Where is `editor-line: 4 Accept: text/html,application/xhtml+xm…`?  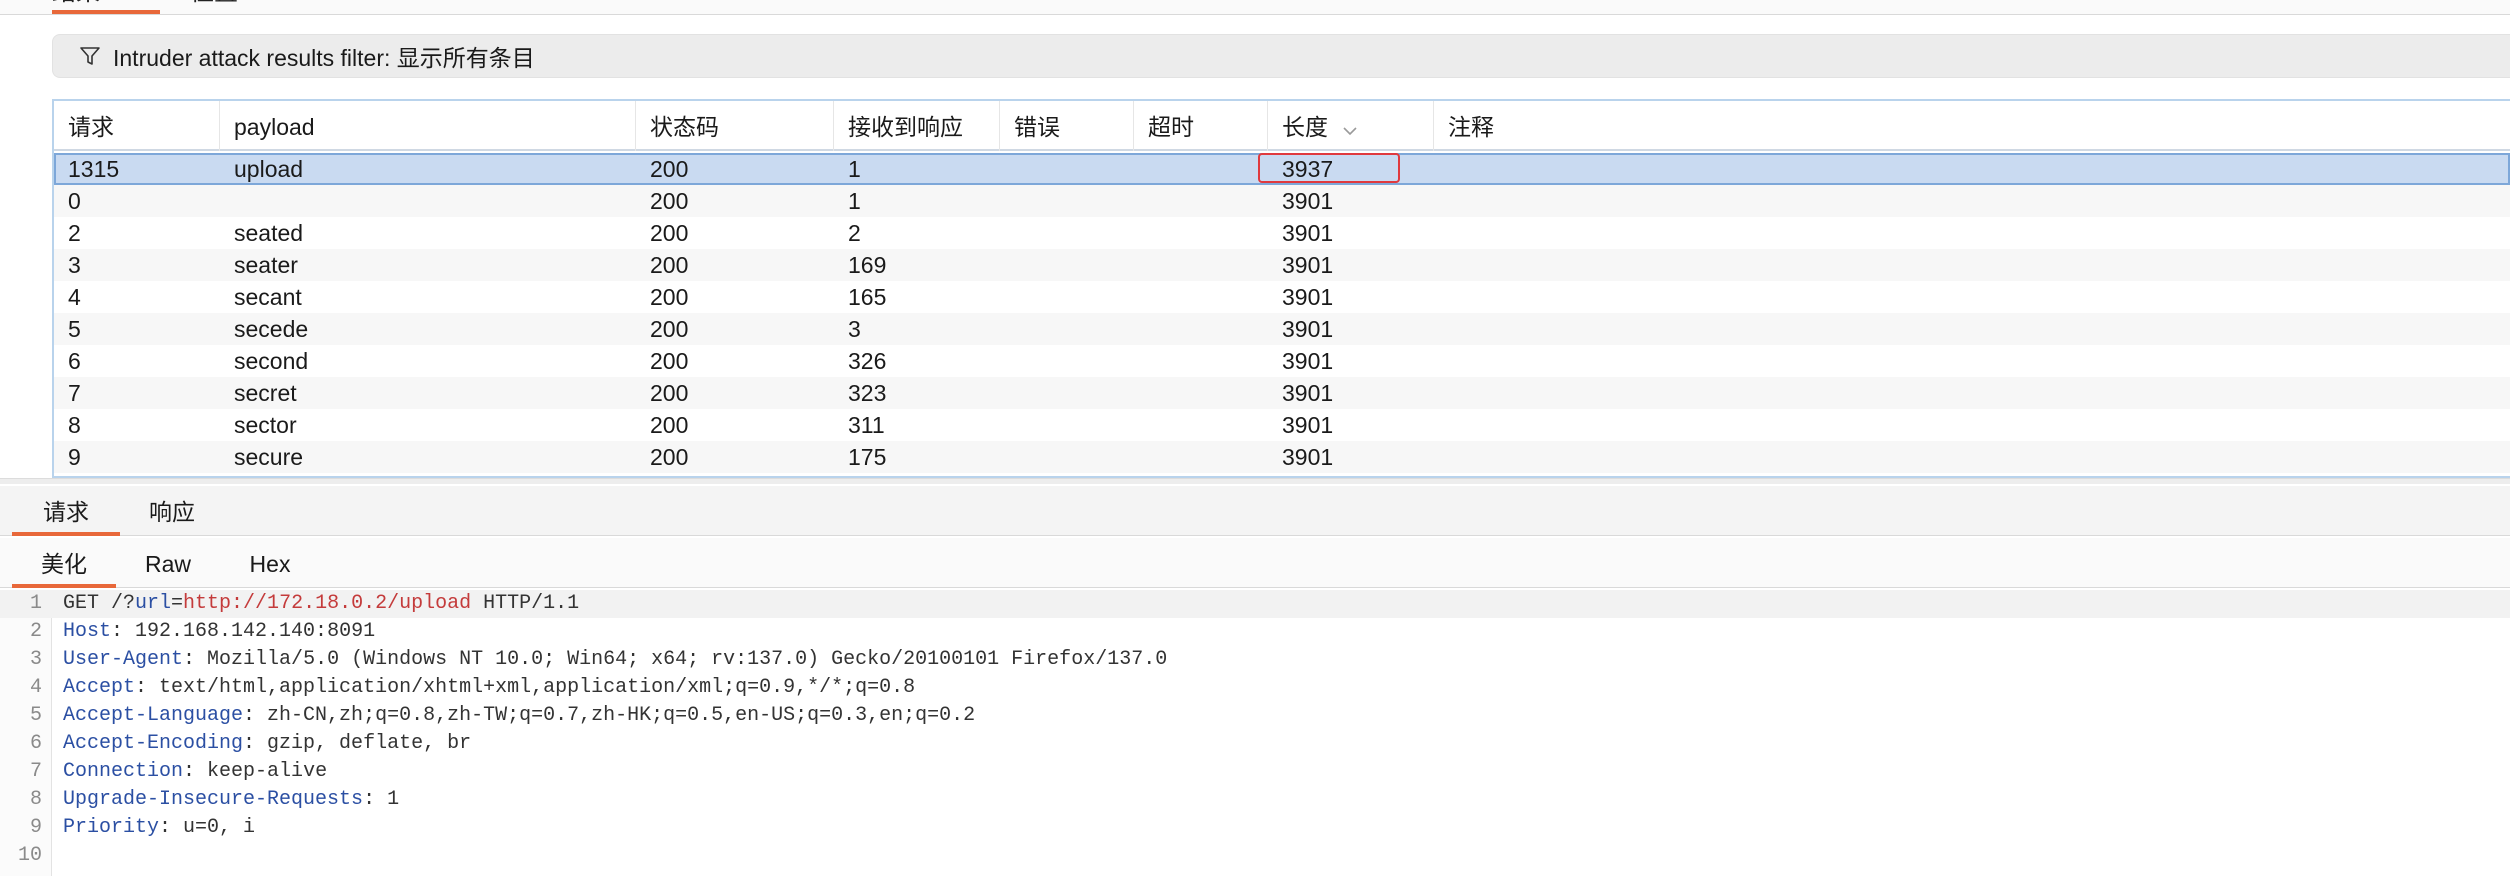
editor-line: 4 Accept: text/html,application/xhtml+xm… is located at coordinates (1255, 688).